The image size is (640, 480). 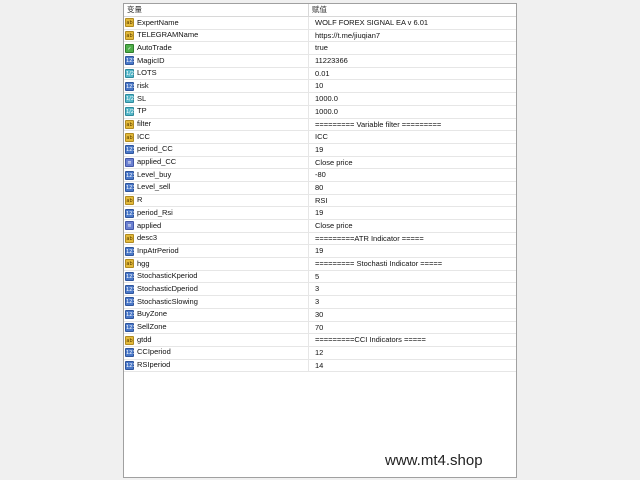 What do you see at coordinates (412, 74) in the screenshot?
I see `parameter-value: 0.01` at bounding box center [412, 74].